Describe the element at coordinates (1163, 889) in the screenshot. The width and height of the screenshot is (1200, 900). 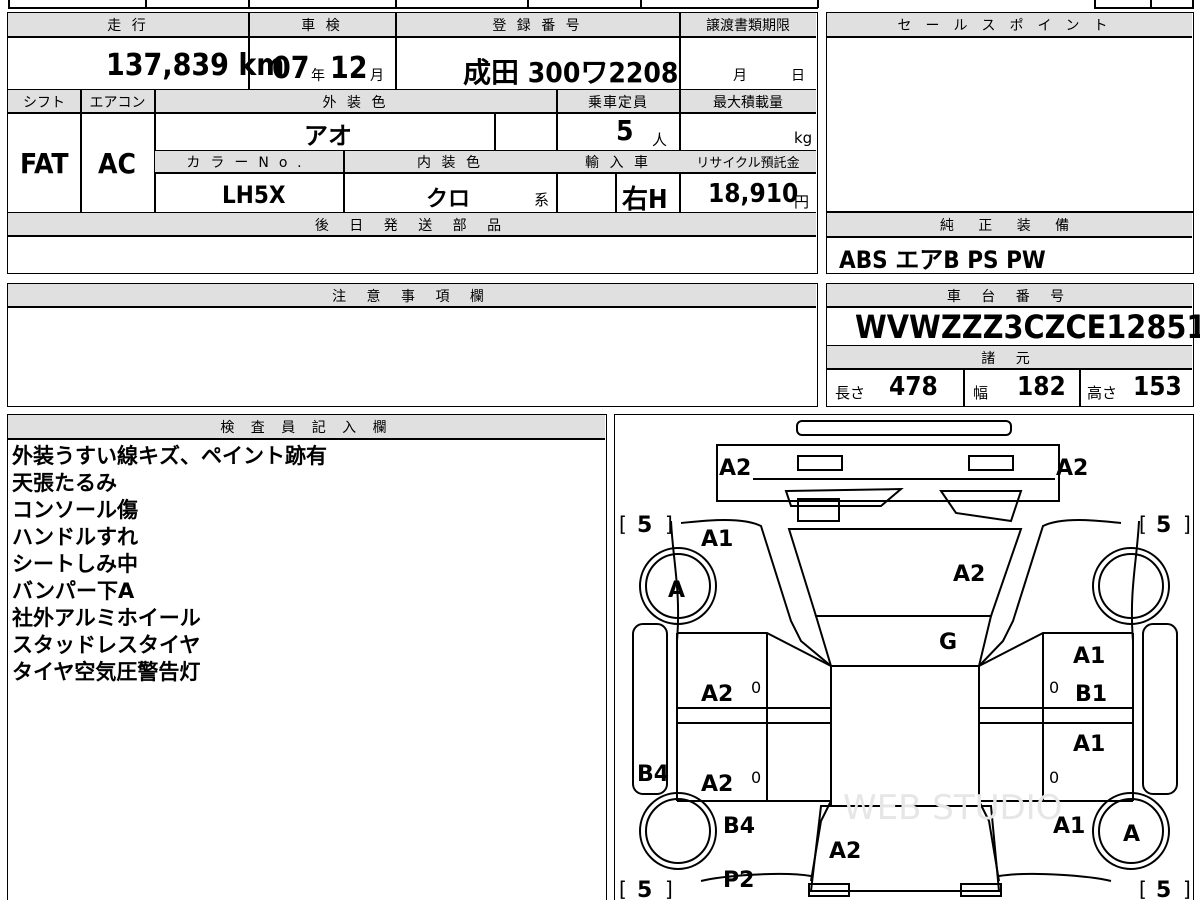
I see `tread-rear-right: 5` at that location.